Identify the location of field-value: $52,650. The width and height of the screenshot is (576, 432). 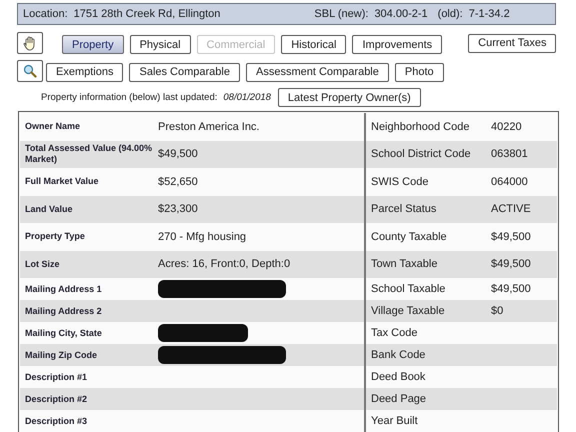
(178, 182).